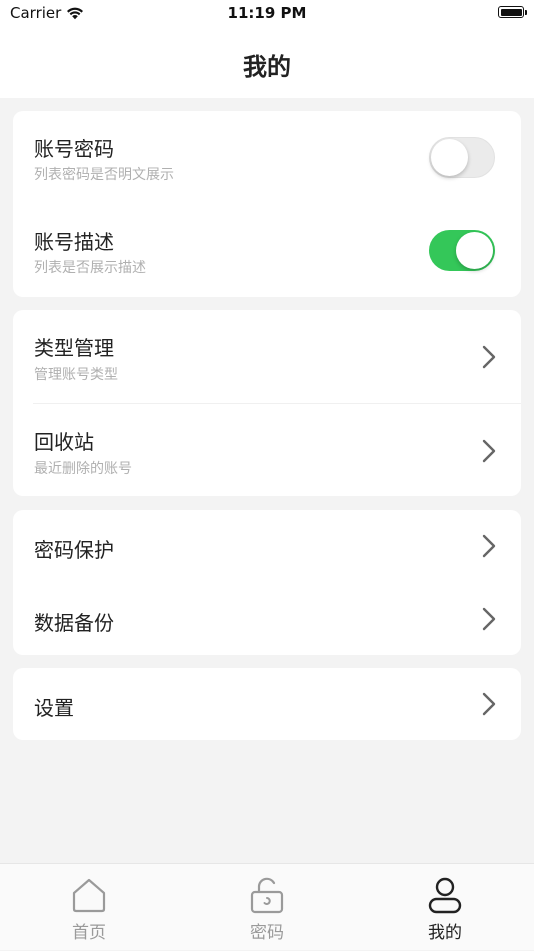 This screenshot has height=951, width=534. Describe the element at coordinates (74, 242) in the screenshot. I see `row-title: 账号描述` at that location.